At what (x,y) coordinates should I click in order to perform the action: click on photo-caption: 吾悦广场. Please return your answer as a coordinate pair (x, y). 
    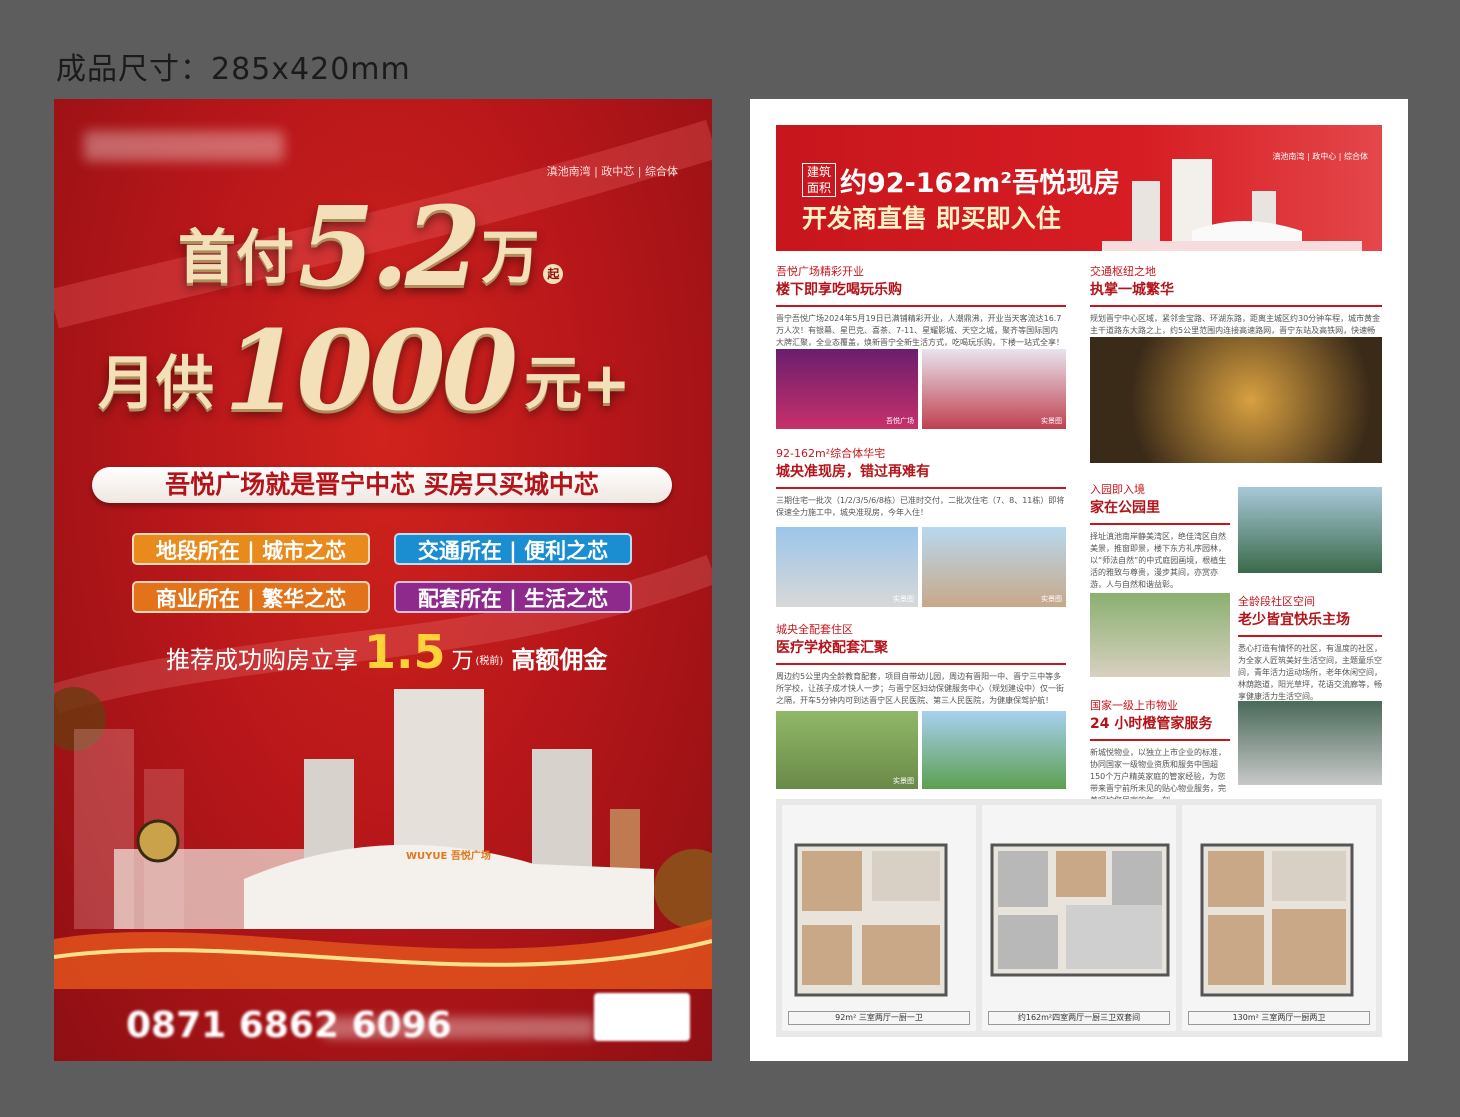
    Looking at the image, I should click on (900, 421).